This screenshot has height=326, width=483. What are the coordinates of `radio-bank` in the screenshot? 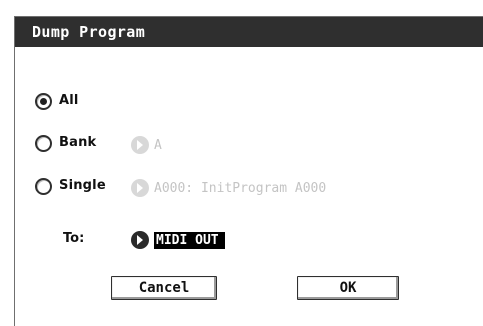 It's located at (43, 143).